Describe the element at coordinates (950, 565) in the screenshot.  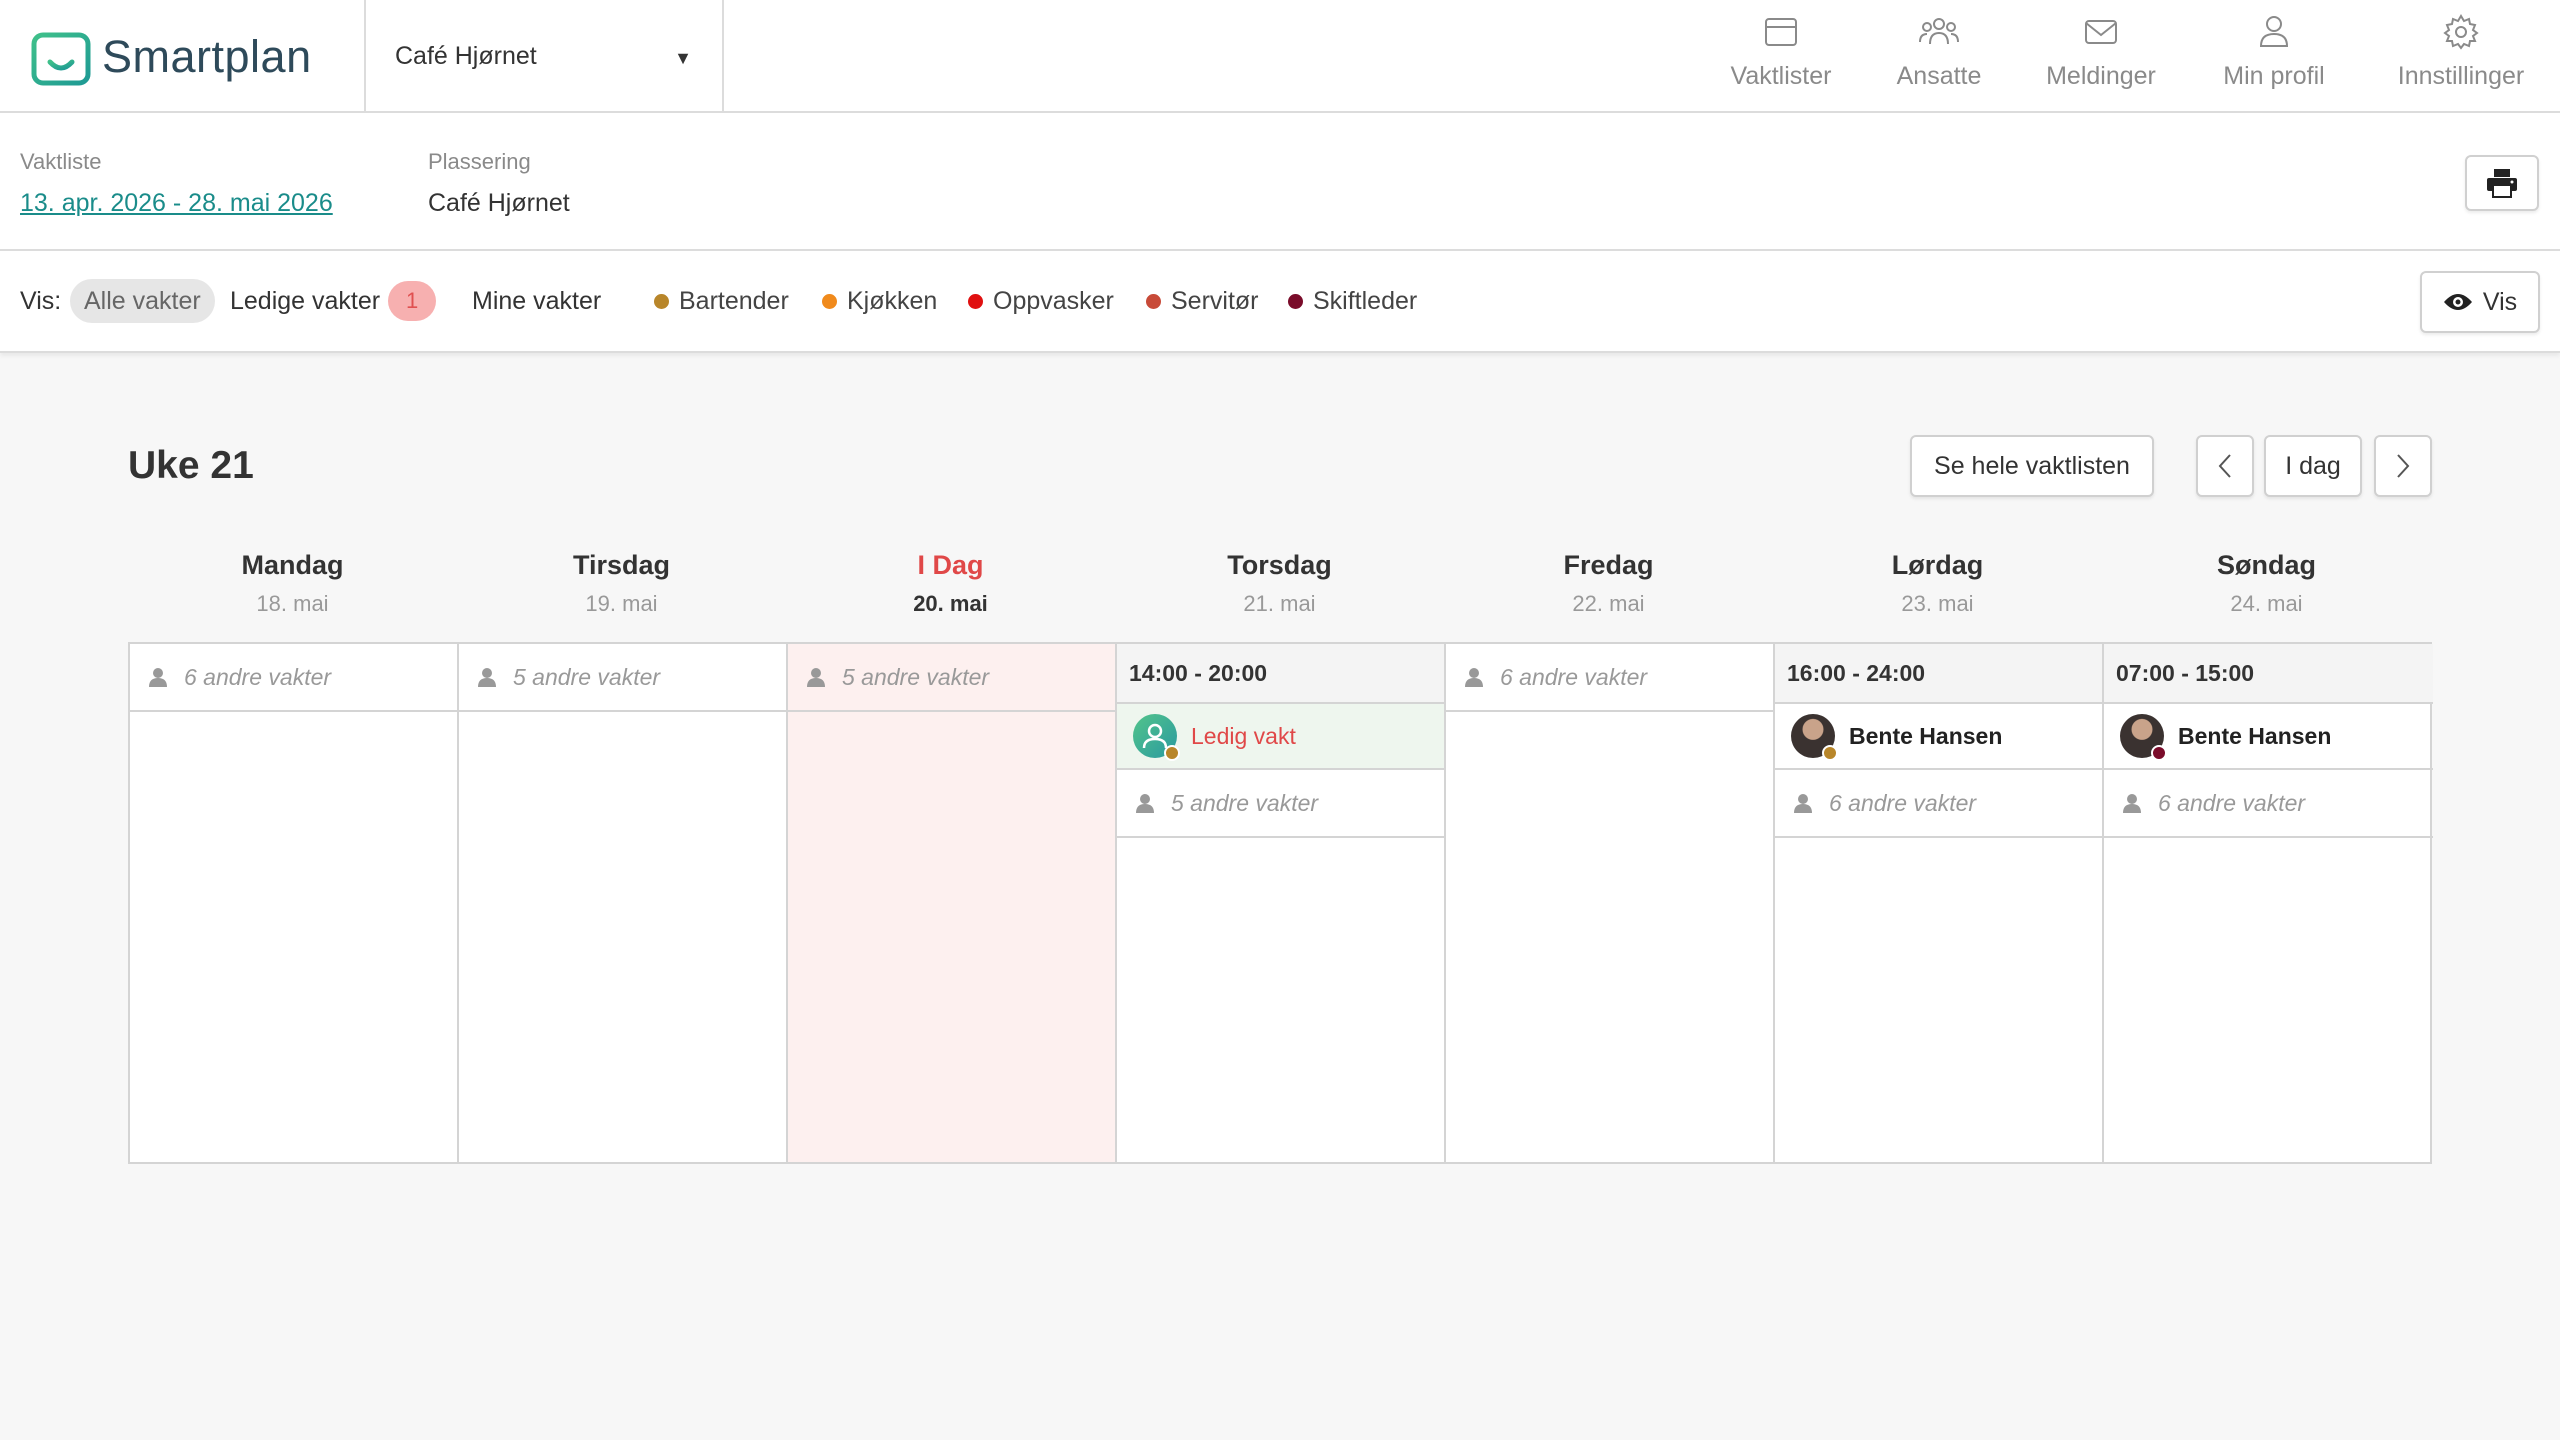
I see `day-name: I Dag` at that location.